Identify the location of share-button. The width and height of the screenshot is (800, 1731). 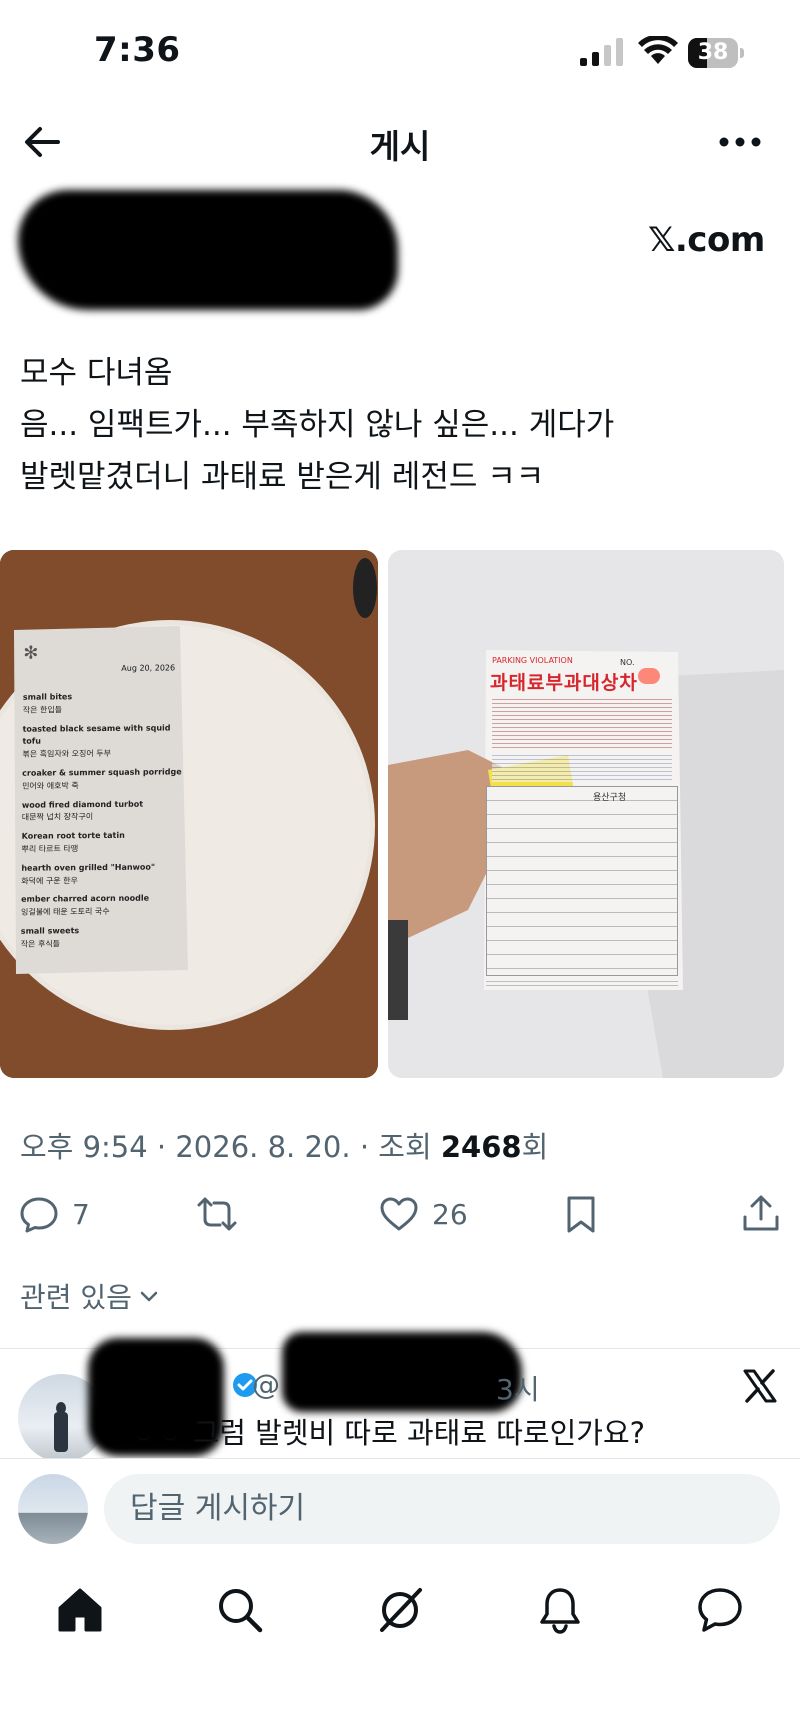
(761, 1214).